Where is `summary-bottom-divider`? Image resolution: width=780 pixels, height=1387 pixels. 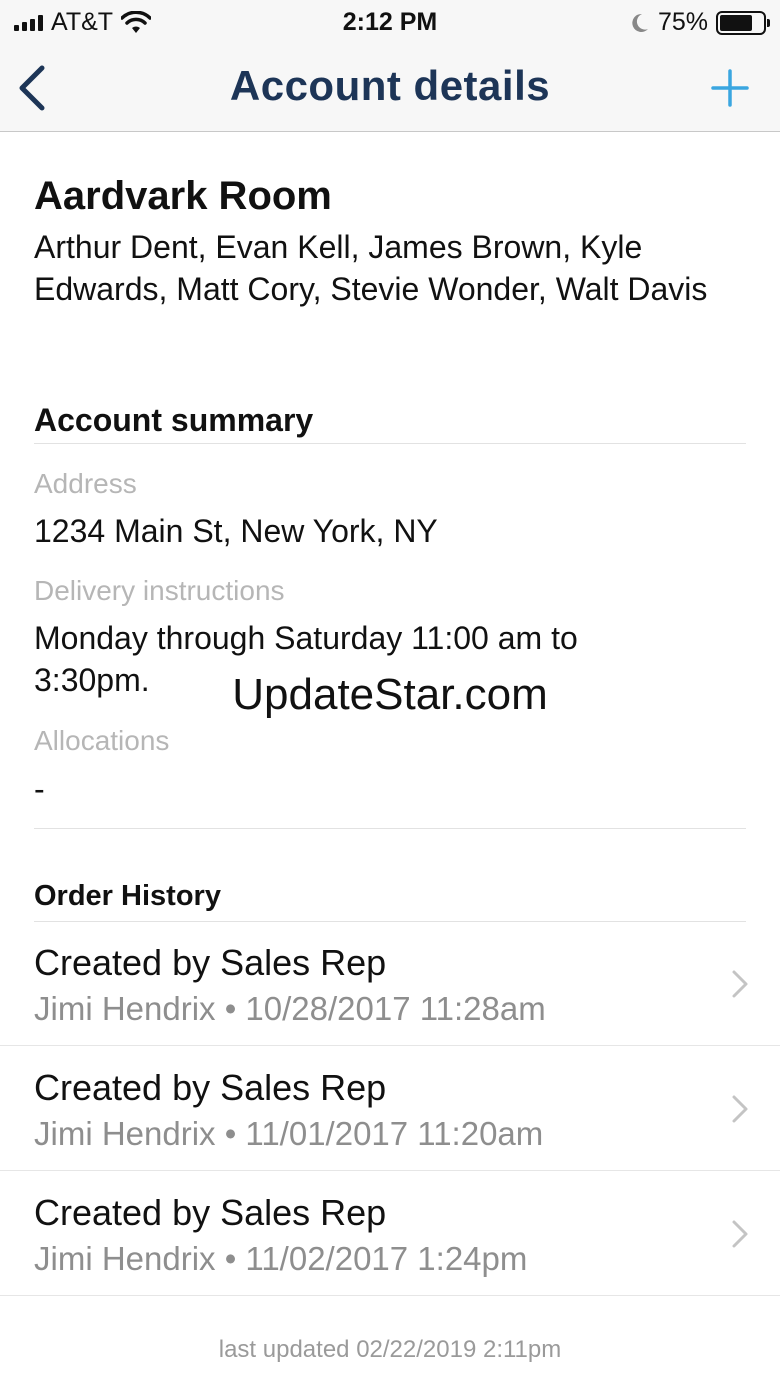
summary-bottom-divider is located at coordinates (390, 828).